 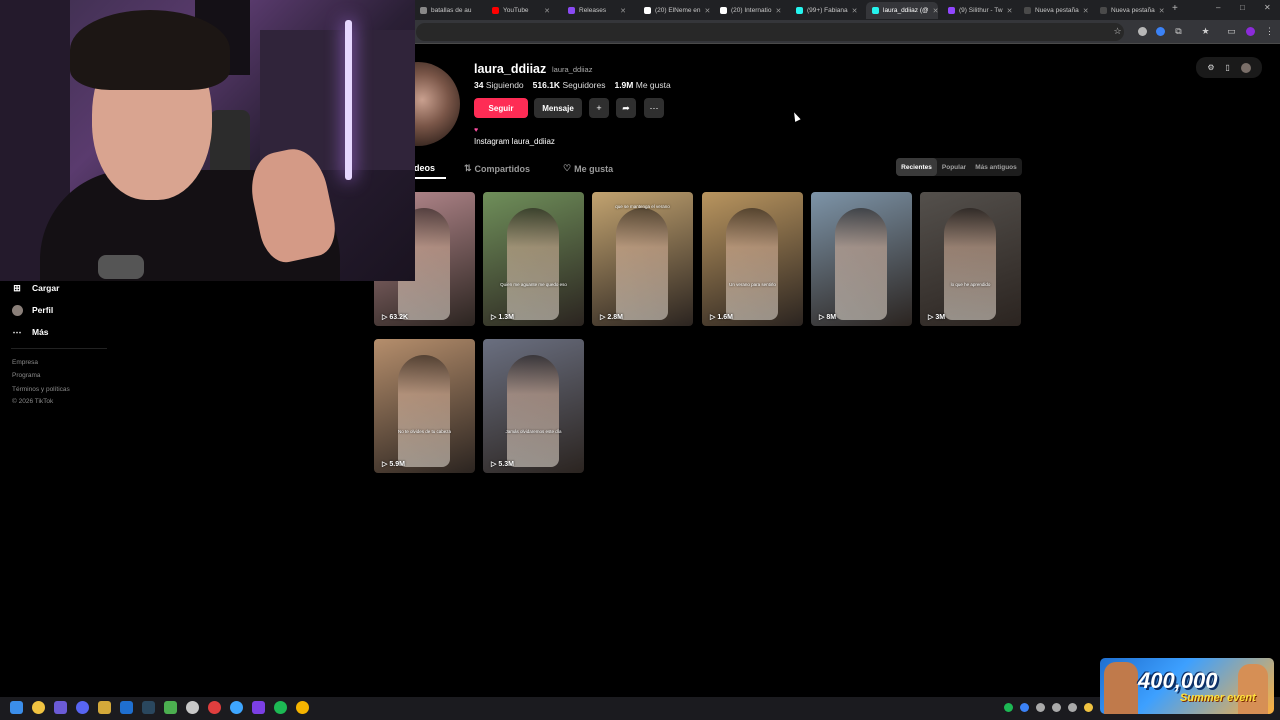 I want to click on video-card: Un verano para sentirlo ▷ 1.6M, so click(x=752, y=259).